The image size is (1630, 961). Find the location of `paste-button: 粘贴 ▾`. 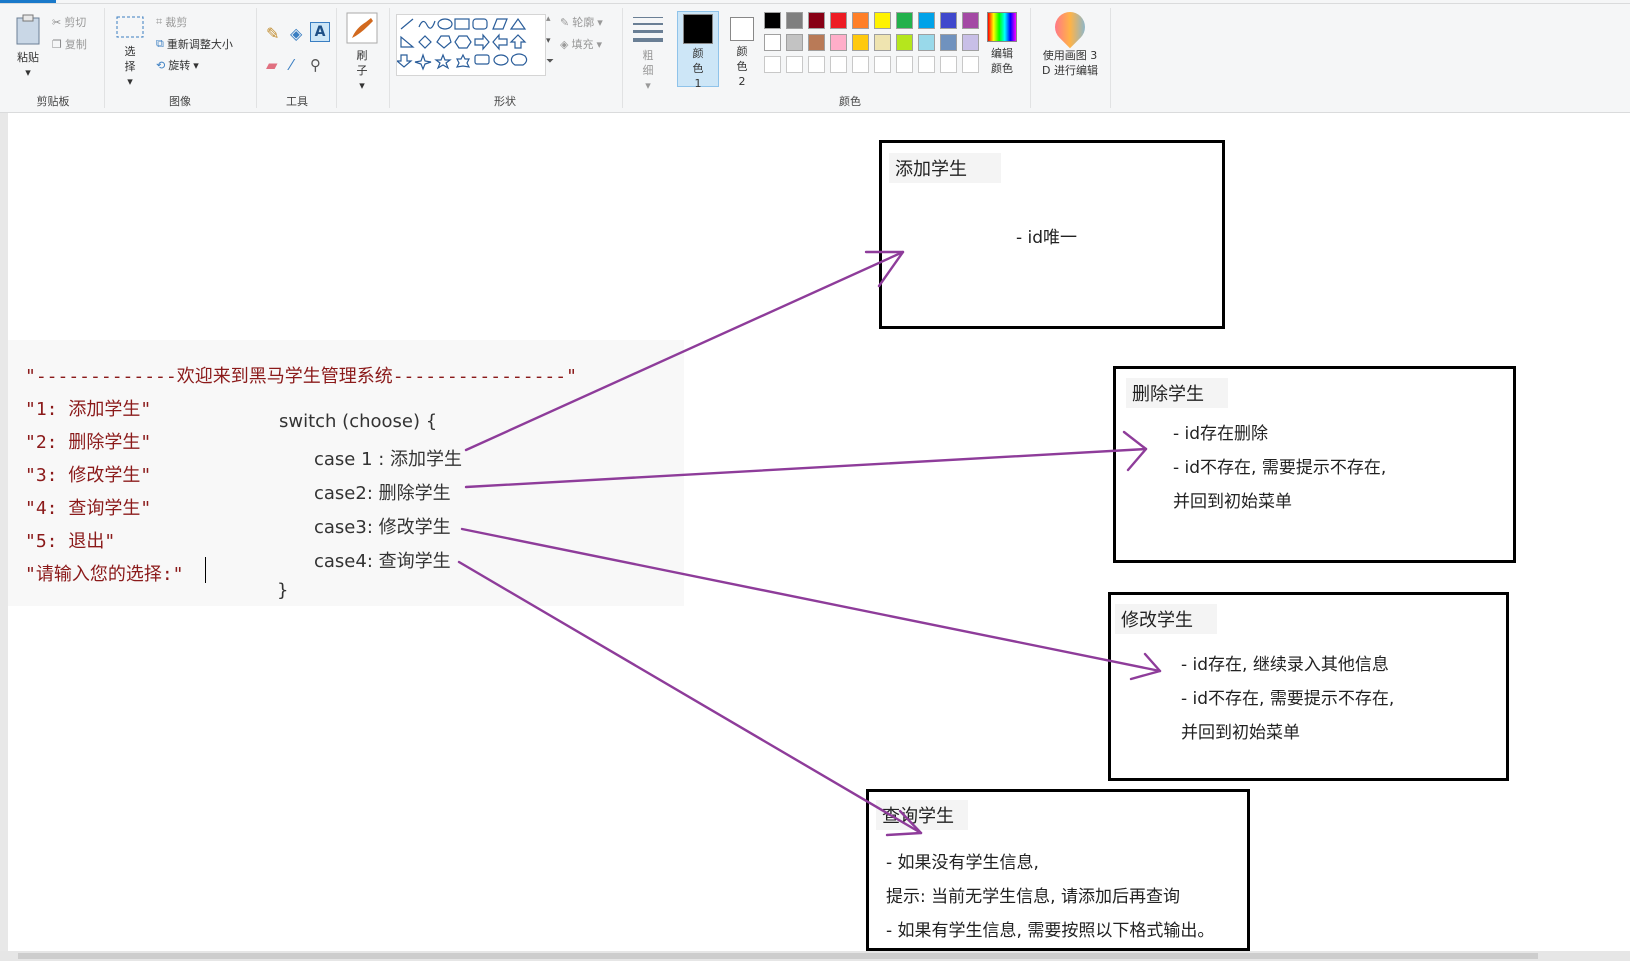

paste-button: 粘贴 ▾ is located at coordinates (28, 47).